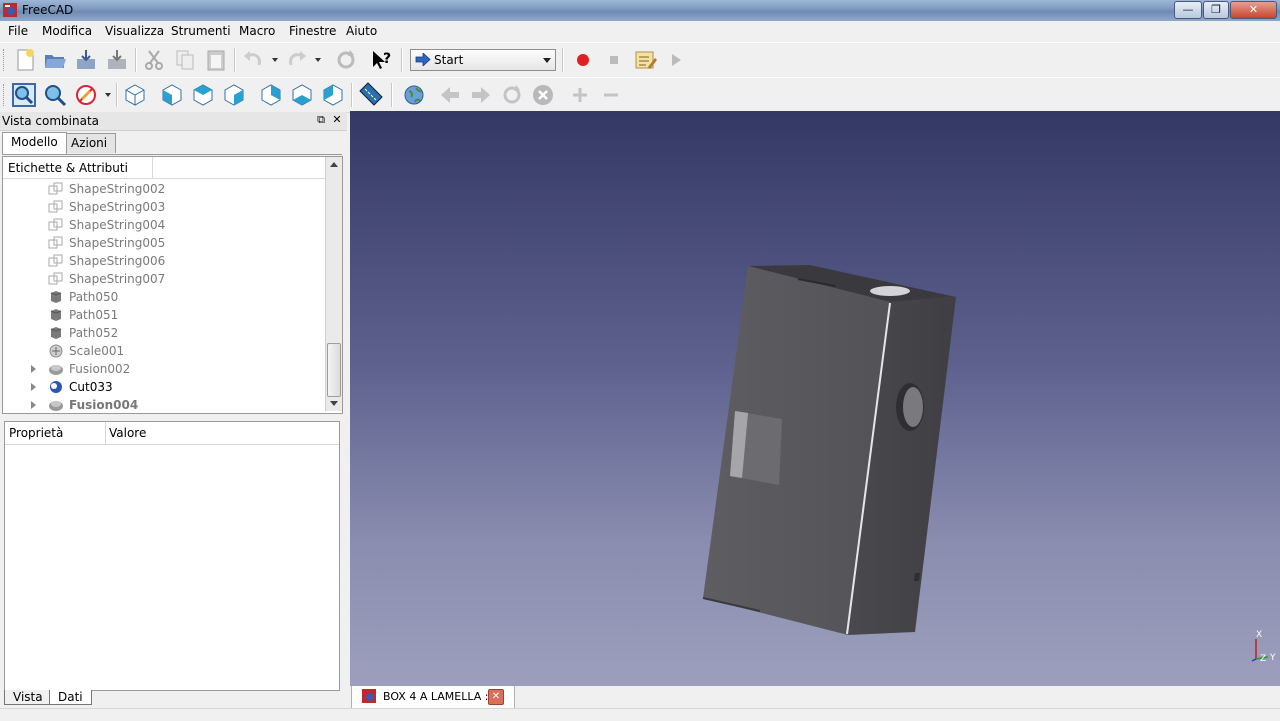  Describe the element at coordinates (172, 556) in the screenshot. I see `property-editor: Proprietà Valore` at that location.